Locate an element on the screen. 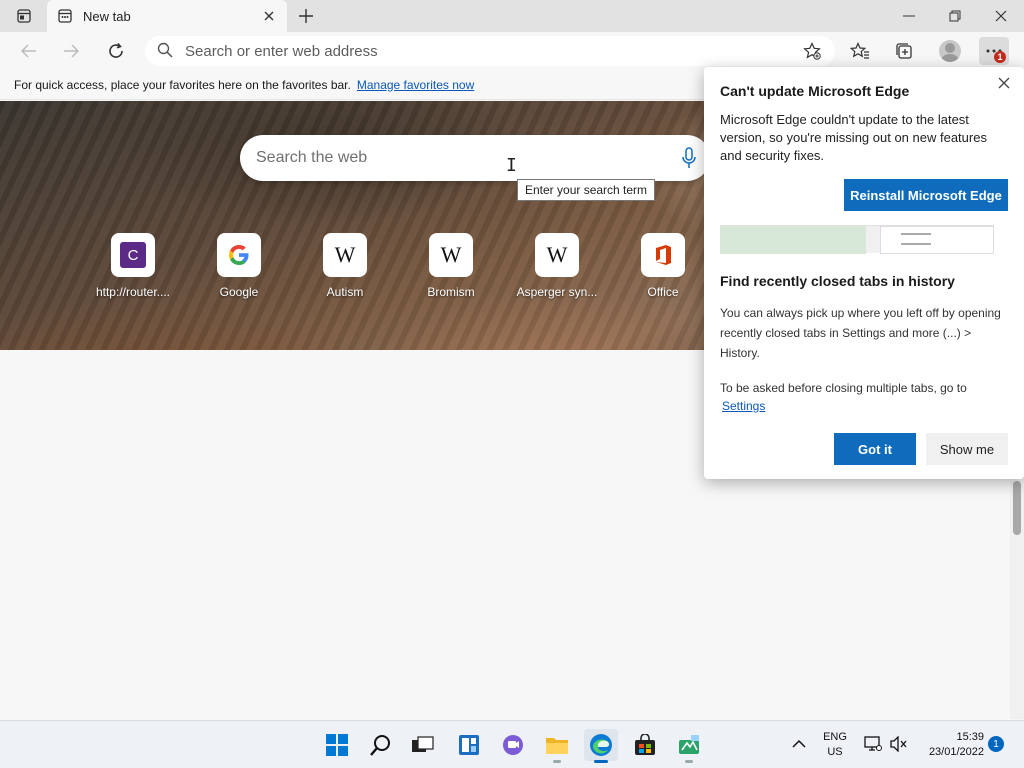  text-cursor-icon: I is located at coordinates (511, 165).